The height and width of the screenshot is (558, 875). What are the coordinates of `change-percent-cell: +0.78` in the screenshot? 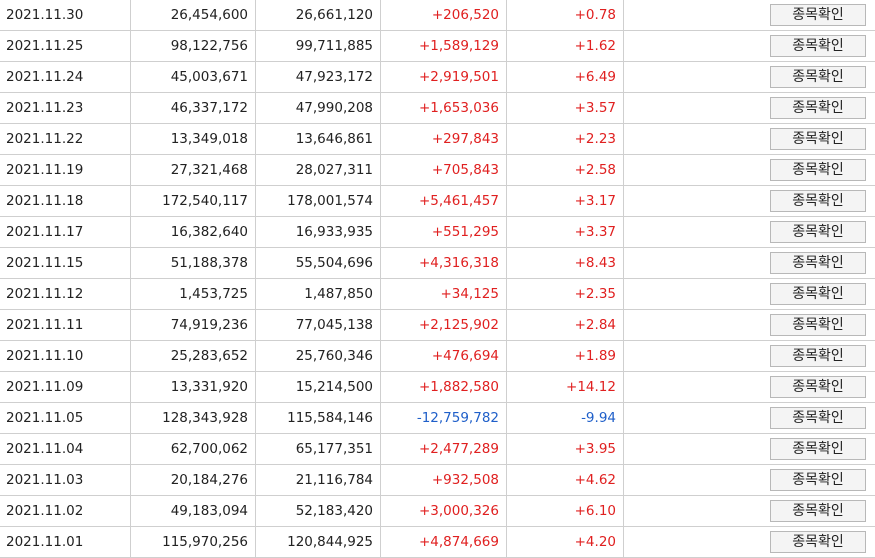 It's located at (565, 15).